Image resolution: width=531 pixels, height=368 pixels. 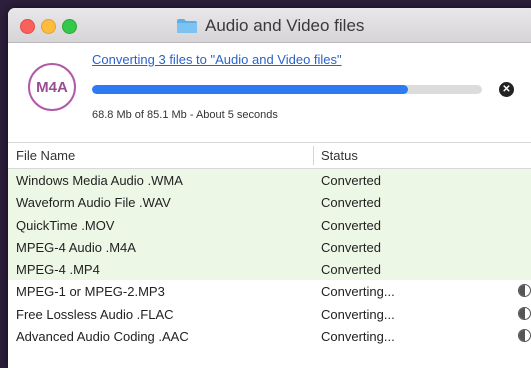 What do you see at coordinates (27, 26) in the screenshot?
I see `close-window-button` at bounding box center [27, 26].